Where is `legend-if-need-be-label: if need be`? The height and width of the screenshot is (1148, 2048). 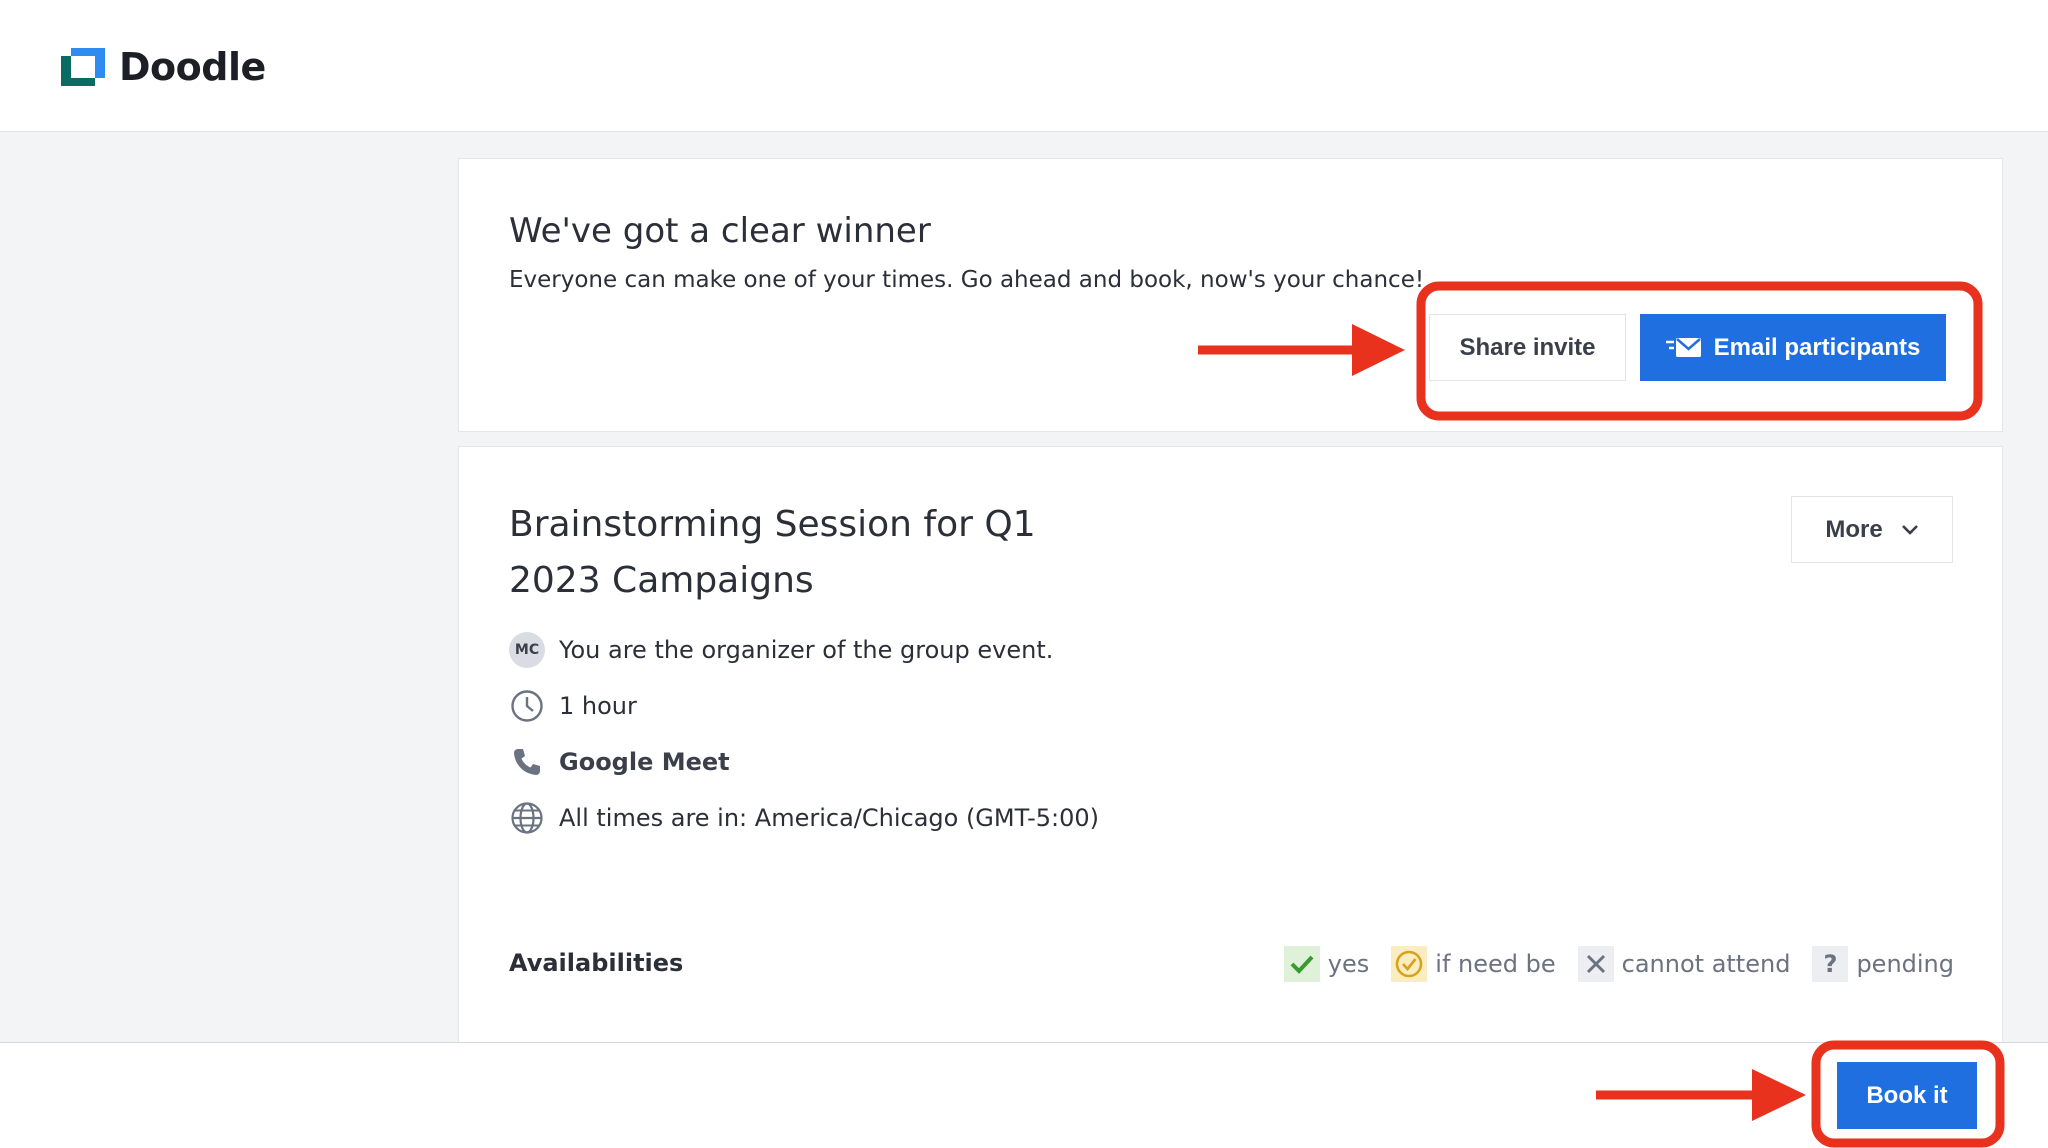 legend-if-need-be-label: if need be is located at coordinates (1495, 964).